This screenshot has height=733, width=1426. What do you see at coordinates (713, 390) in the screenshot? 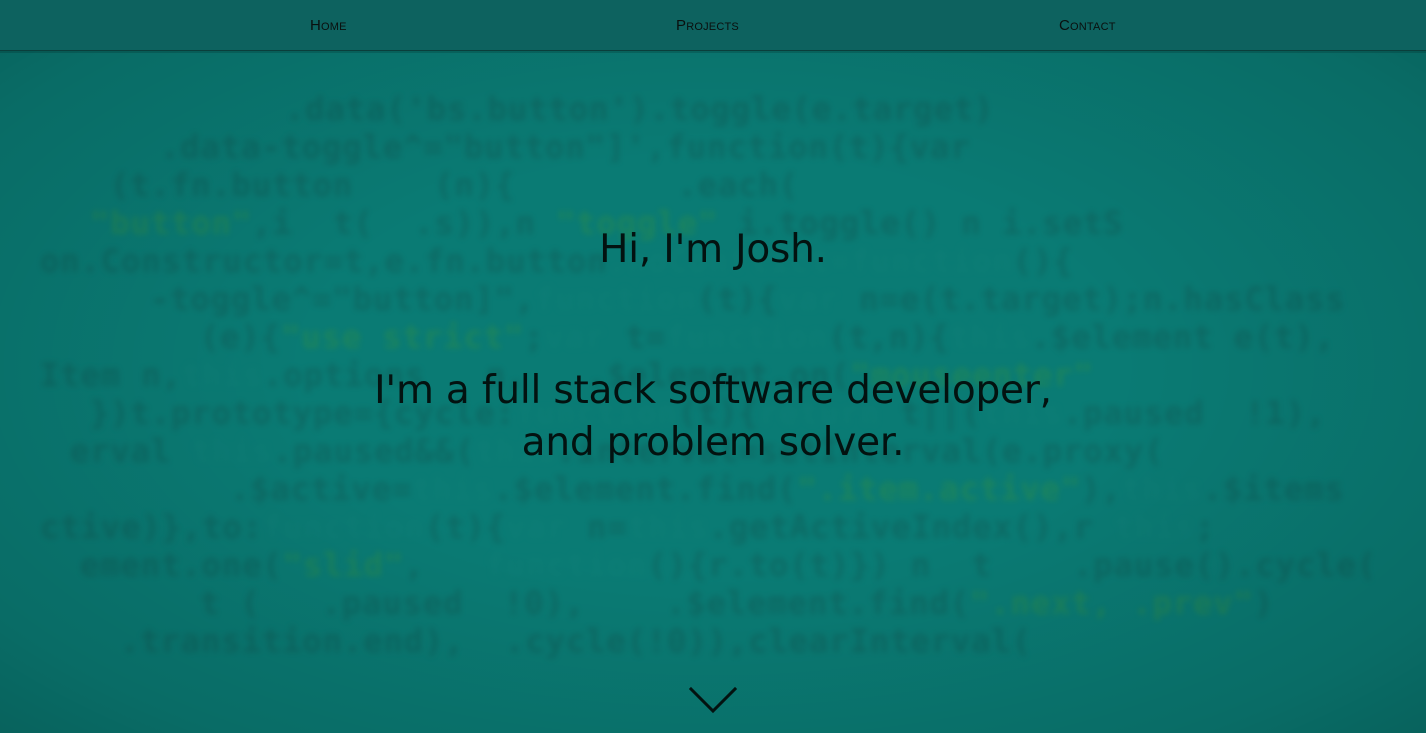
I see `hero-subtitle-line-1: I'm a full stack software developer,` at bounding box center [713, 390].